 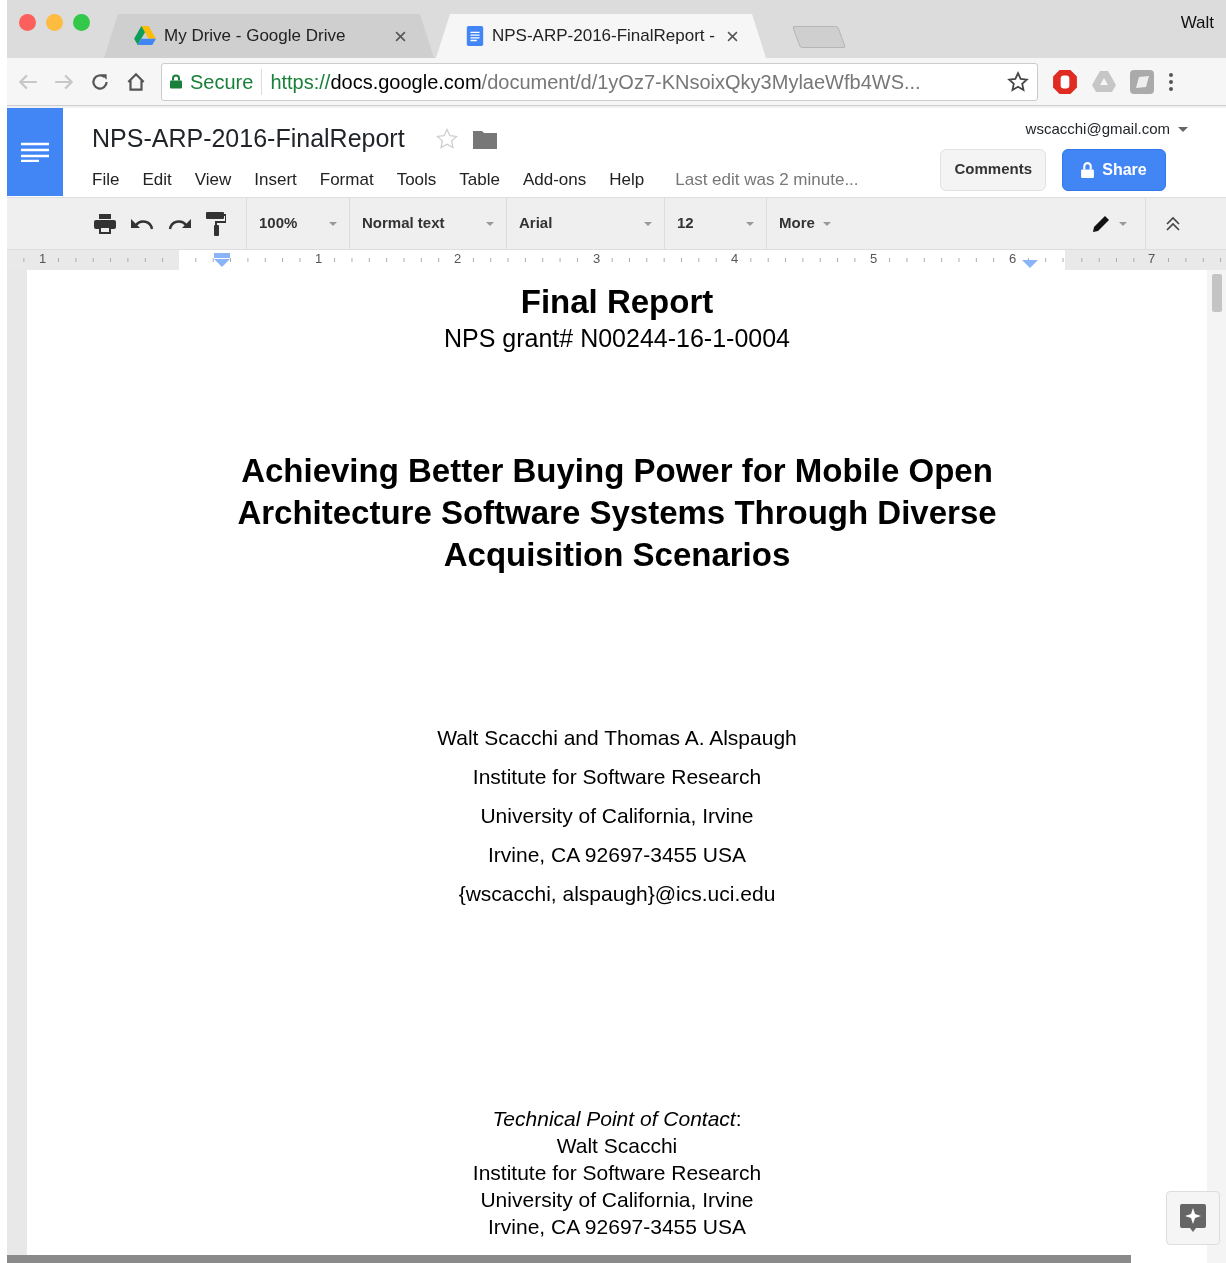 What do you see at coordinates (715, 223) in the screenshot?
I see `font-size-dropdown: 12` at bounding box center [715, 223].